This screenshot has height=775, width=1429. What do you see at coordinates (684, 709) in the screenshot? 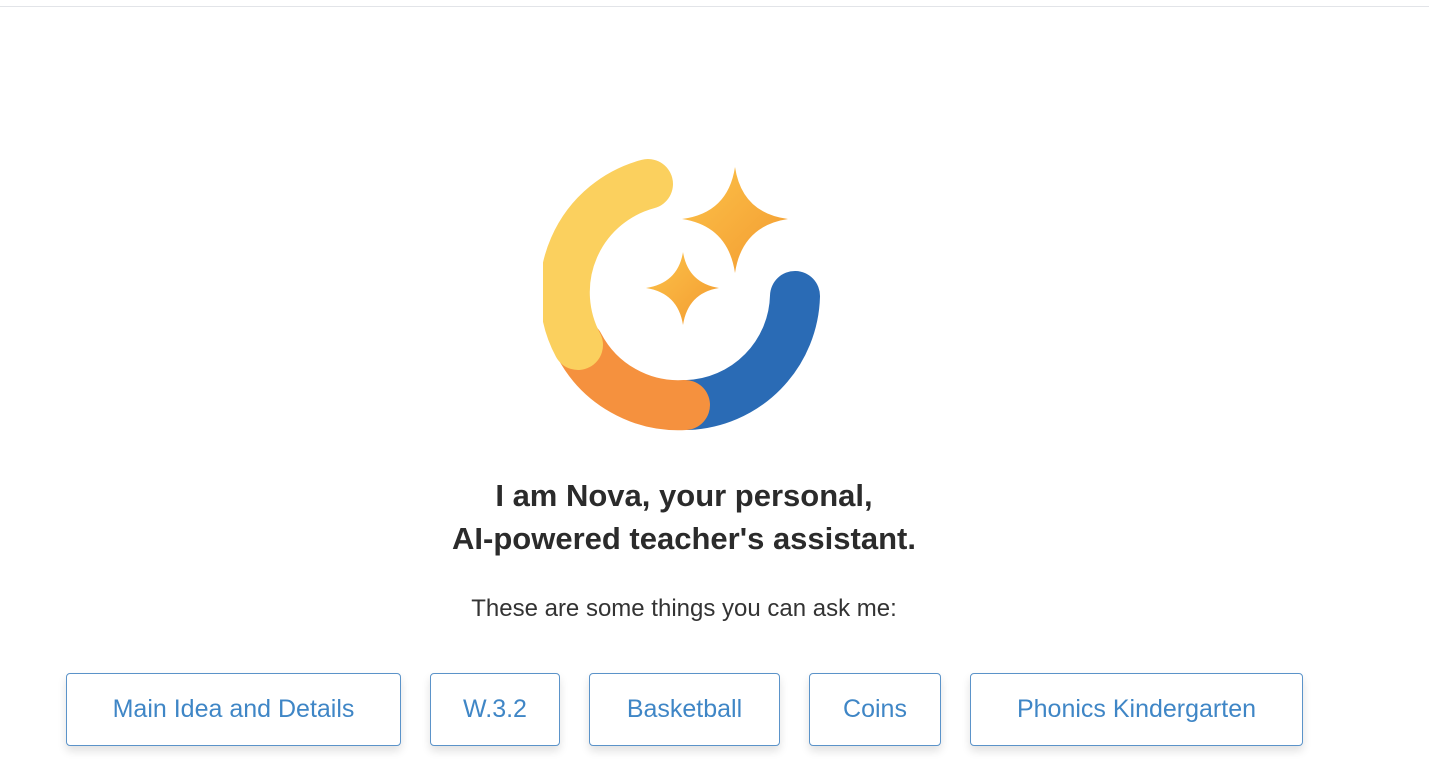
I see `suggestion-chip-basketball: Basketball` at bounding box center [684, 709].